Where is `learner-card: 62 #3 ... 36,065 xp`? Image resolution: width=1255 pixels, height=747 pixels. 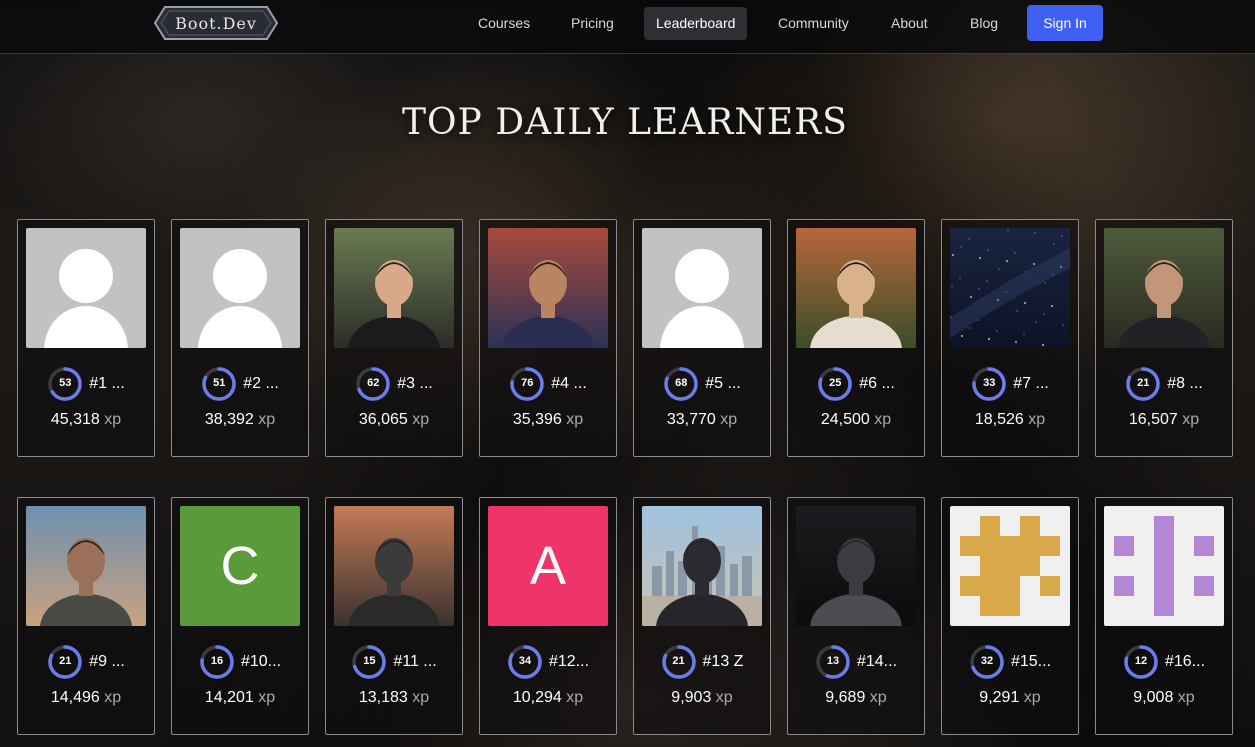
learner-card: 62 #3 ... 36,065 xp is located at coordinates (394, 338).